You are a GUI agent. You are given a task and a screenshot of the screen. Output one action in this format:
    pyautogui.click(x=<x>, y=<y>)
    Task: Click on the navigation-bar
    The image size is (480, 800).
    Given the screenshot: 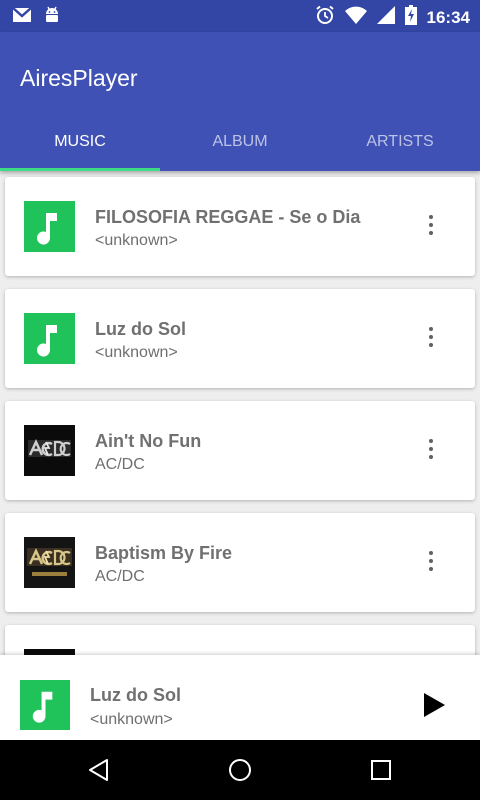 What is the action you would take?
    pyautogui.click(x=240, y=770)
    